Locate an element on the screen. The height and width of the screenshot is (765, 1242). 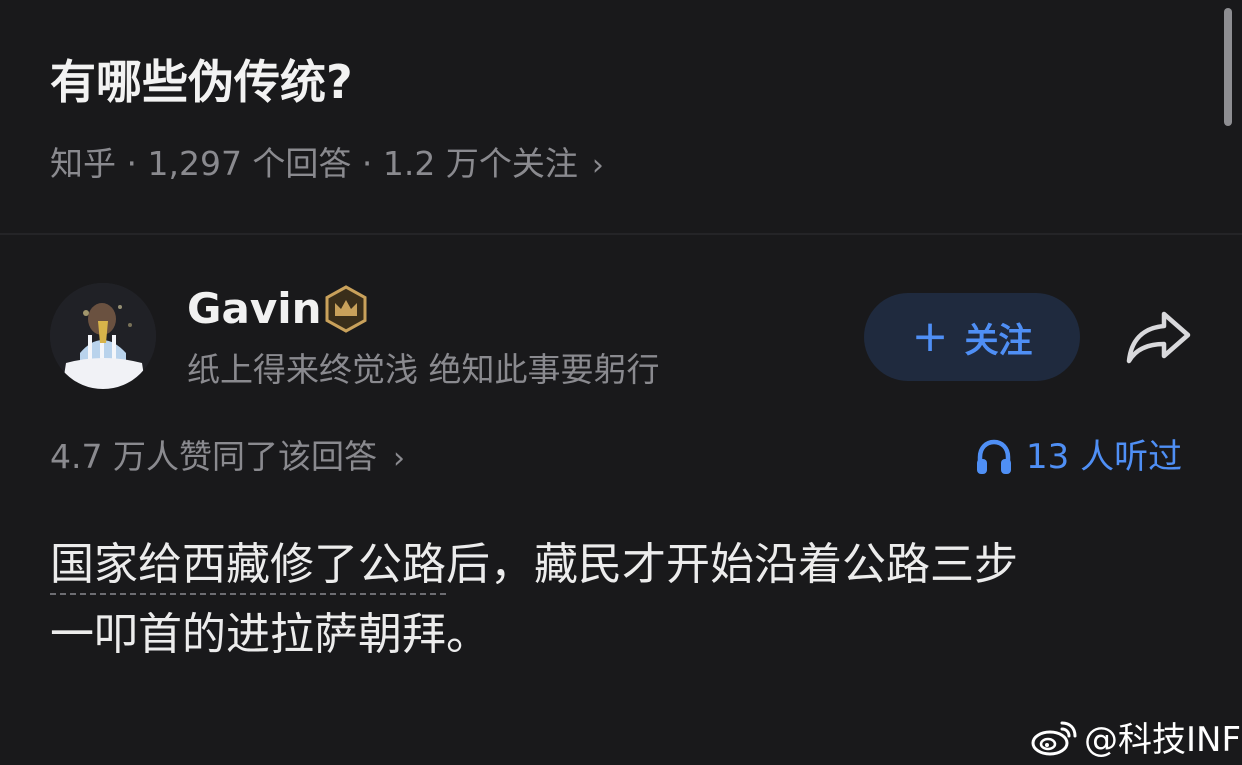
follow-button: + 关注 is located at coordinates (972, 337).